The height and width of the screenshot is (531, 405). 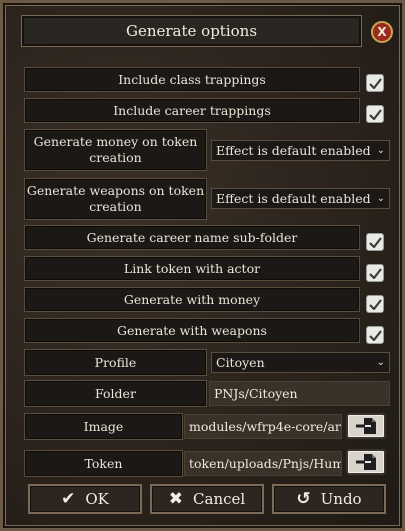 What do you see at coordinates (293, 150) in the screenshot?
I see `money-effect-value: Effect is default enabled` at bounding box center [293, 150].